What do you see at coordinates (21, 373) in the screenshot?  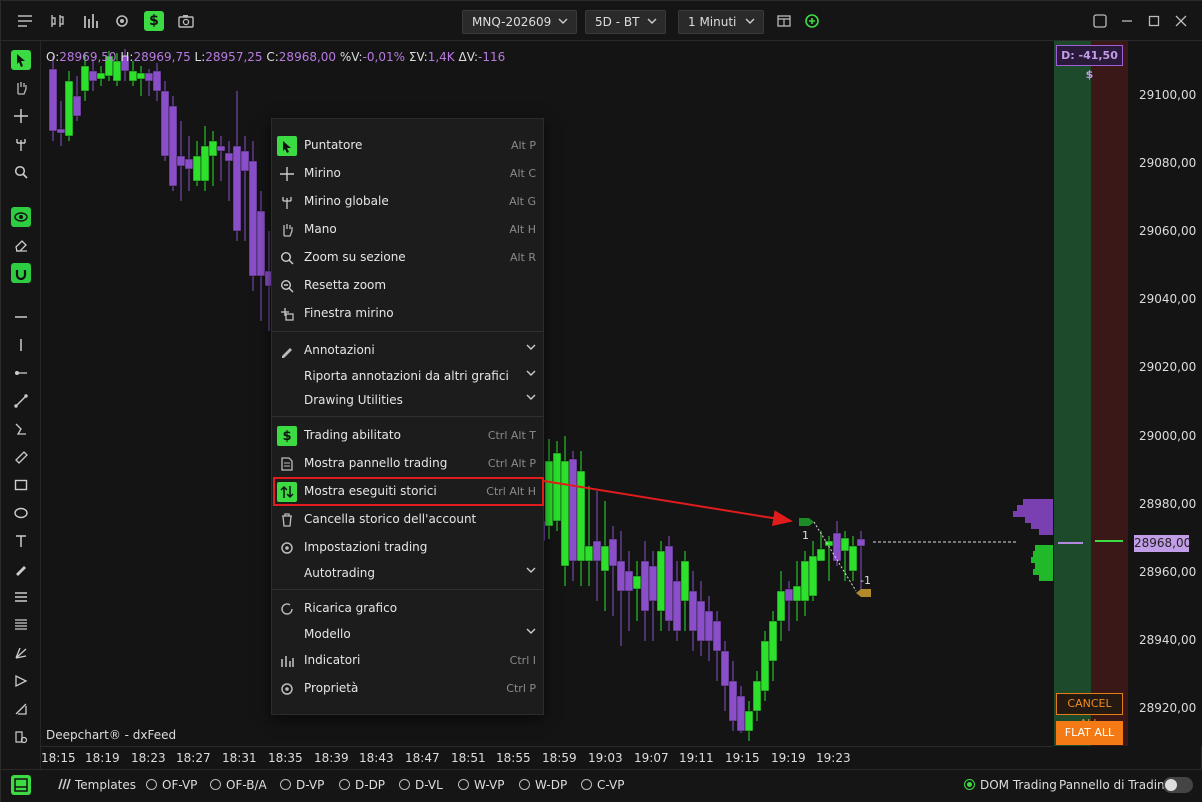 I see `ray-tool-icon` at bounding box center [21, 373].